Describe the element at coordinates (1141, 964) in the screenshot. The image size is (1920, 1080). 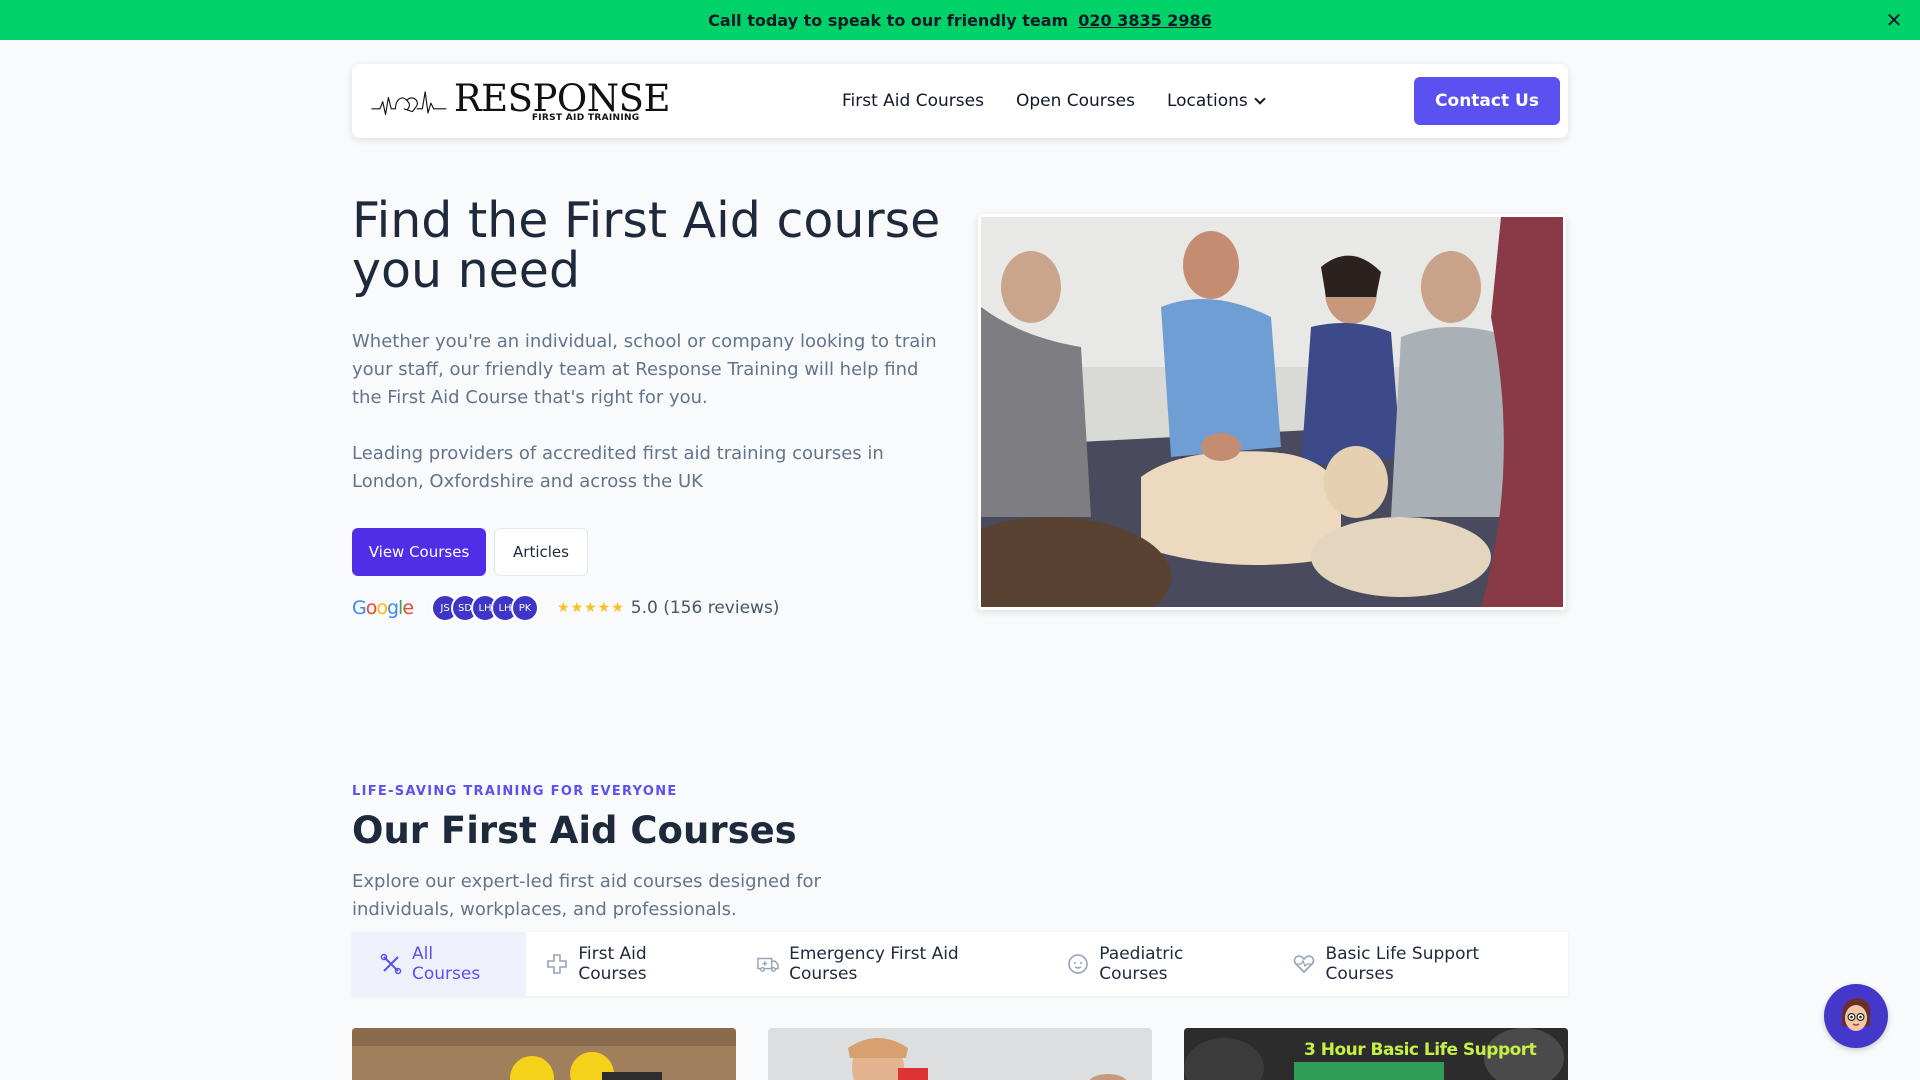
I see `tab-label: Paediatric Courses` at that location.